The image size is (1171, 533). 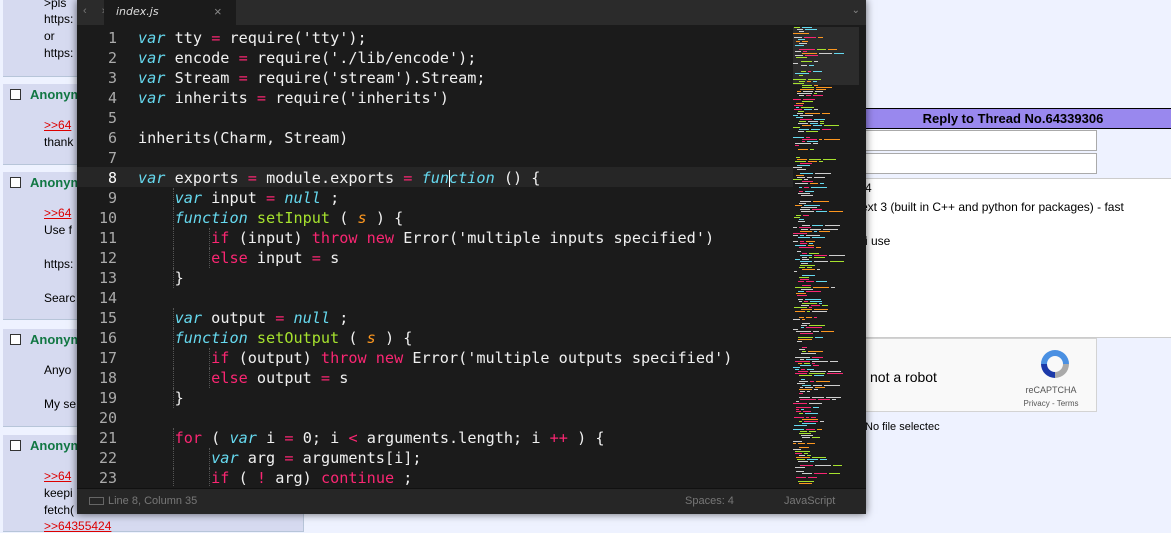 I want to click on panel-toggle-icon, so click(x=96, y=501).